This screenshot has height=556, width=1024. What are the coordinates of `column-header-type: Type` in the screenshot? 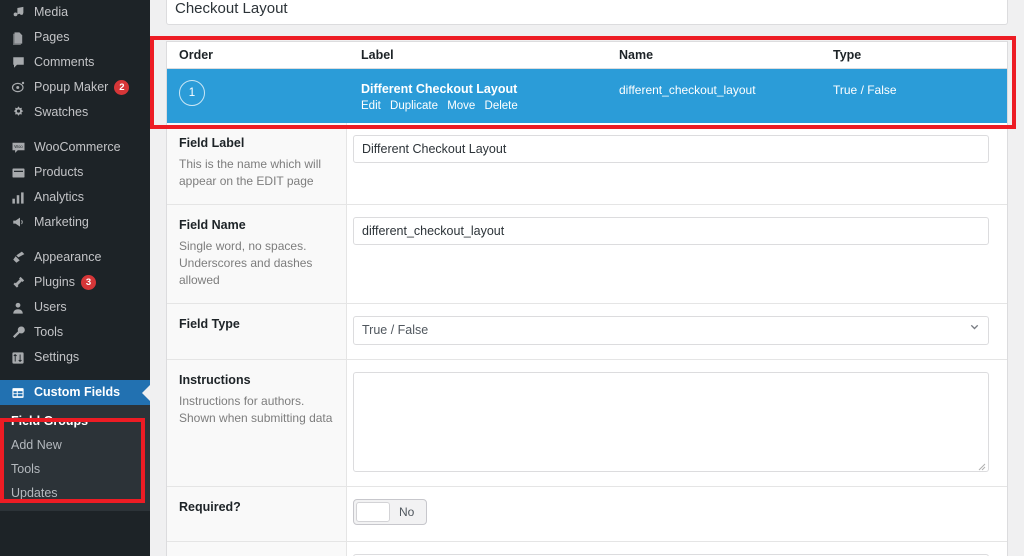 It's located at (847, 54).